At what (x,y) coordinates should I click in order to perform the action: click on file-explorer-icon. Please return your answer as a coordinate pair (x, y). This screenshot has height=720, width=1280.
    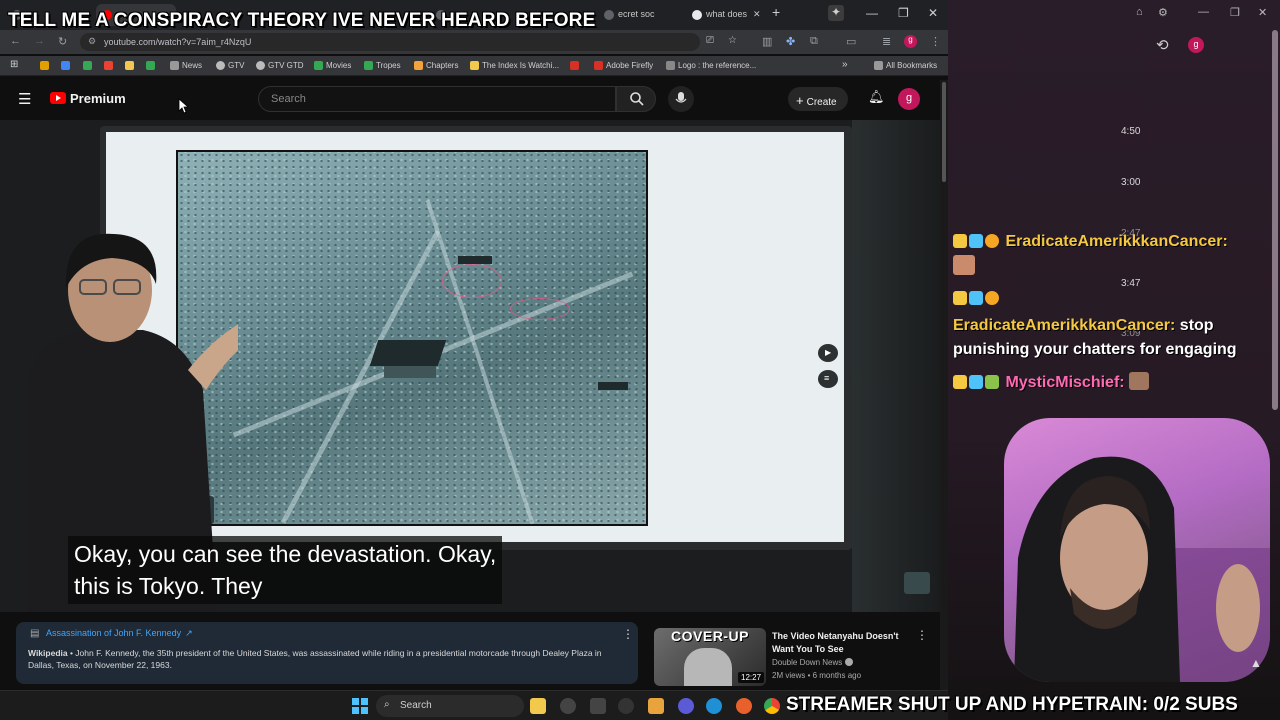
    Looking at the image, I should click on (538, 706).